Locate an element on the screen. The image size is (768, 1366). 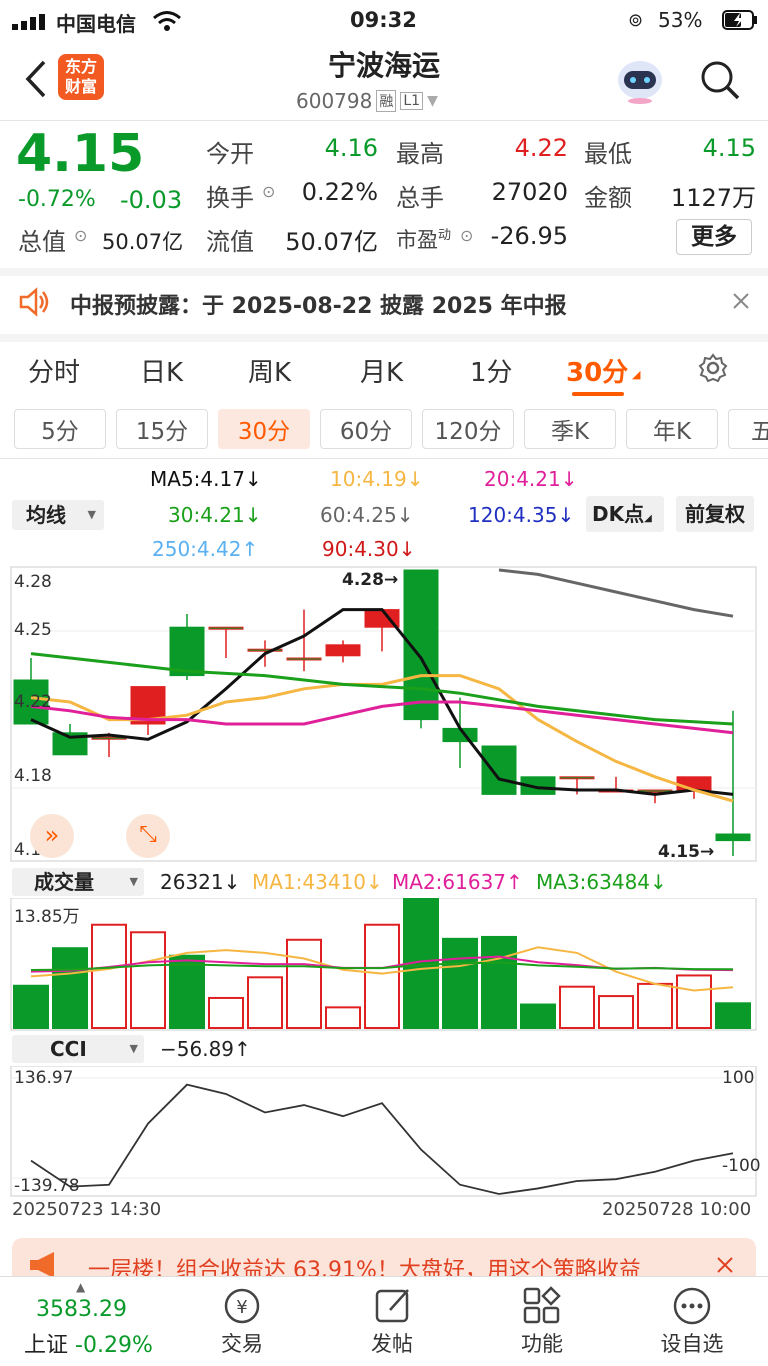
megaphone-icon is located at coordinates (42, 1265).